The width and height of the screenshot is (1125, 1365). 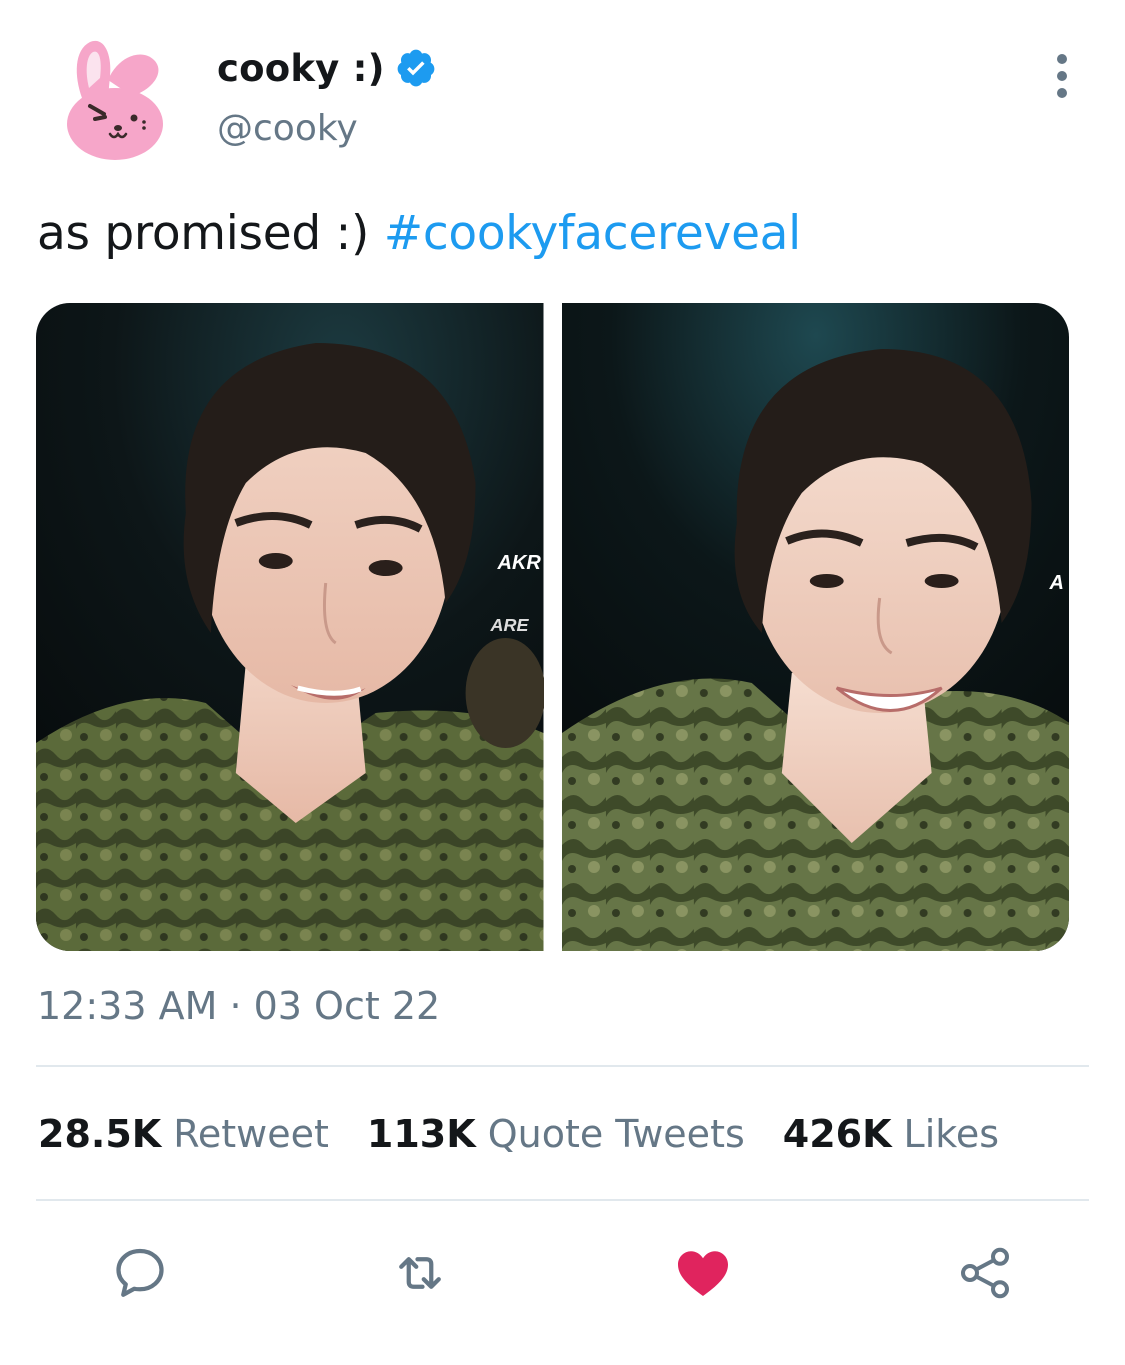 I want to click on like-button, so click(x=703, y=1273).